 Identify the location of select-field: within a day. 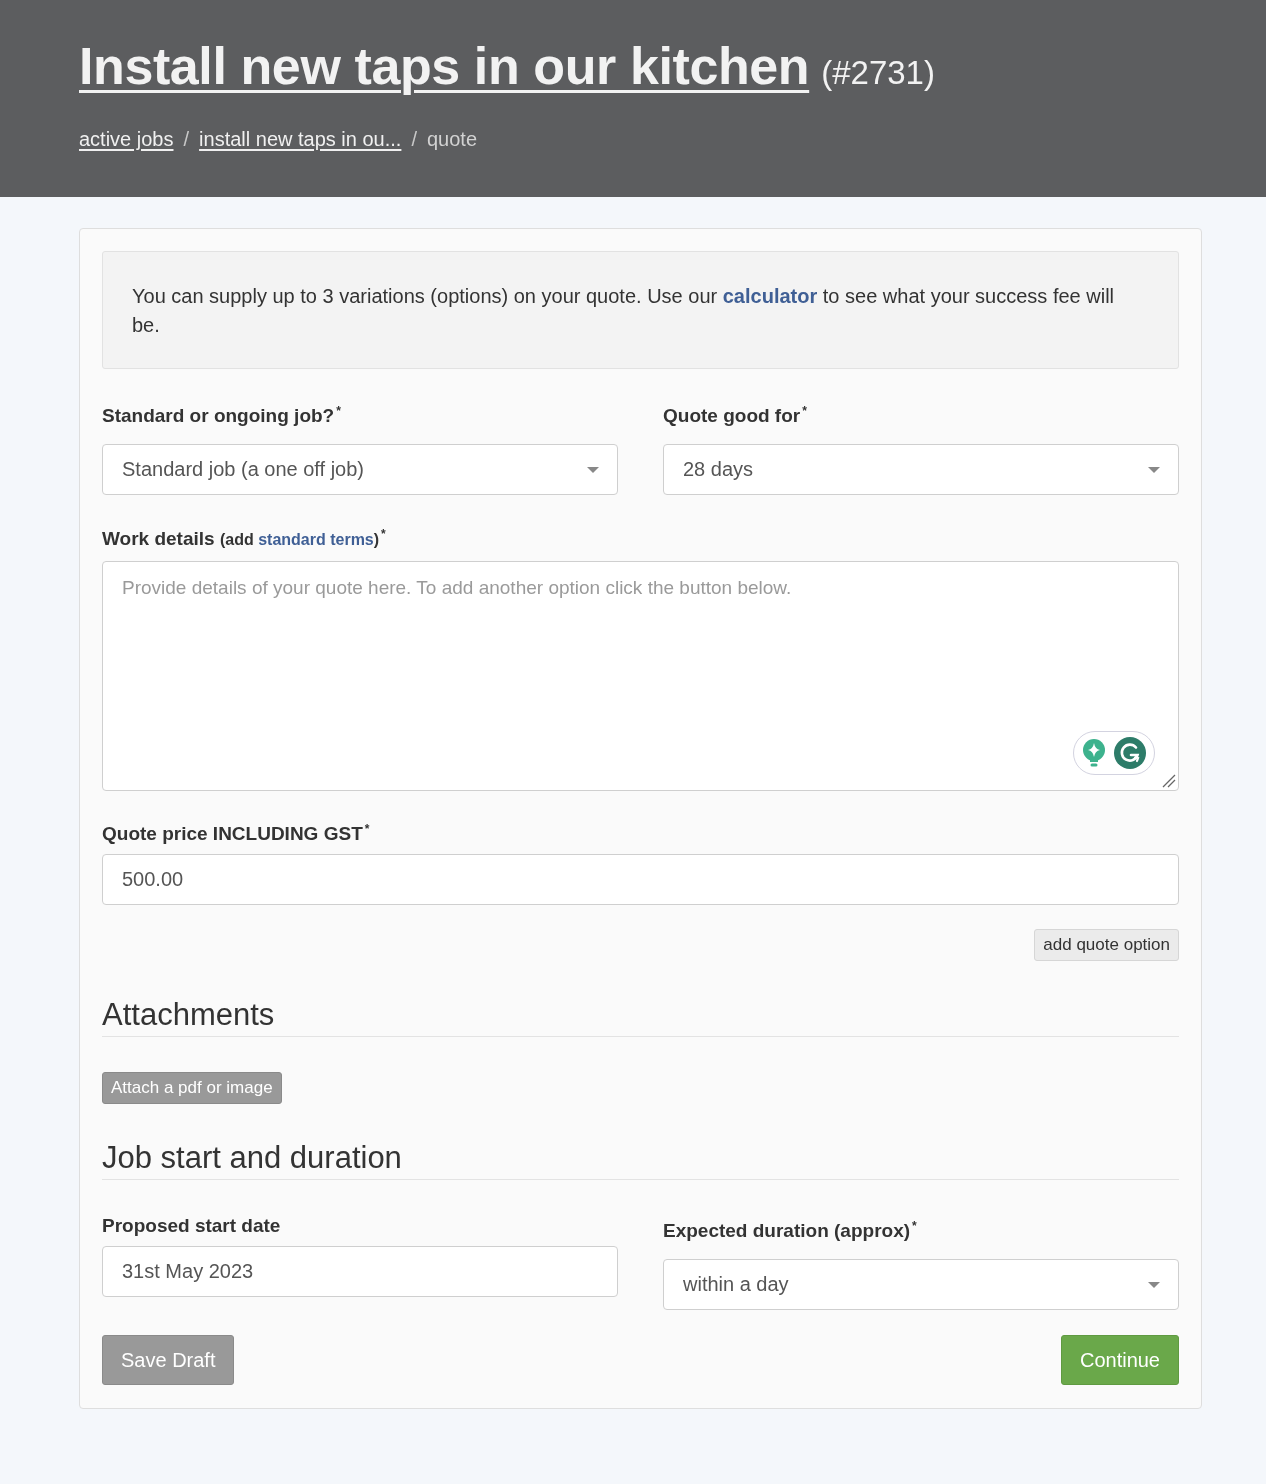
(921, 1285).